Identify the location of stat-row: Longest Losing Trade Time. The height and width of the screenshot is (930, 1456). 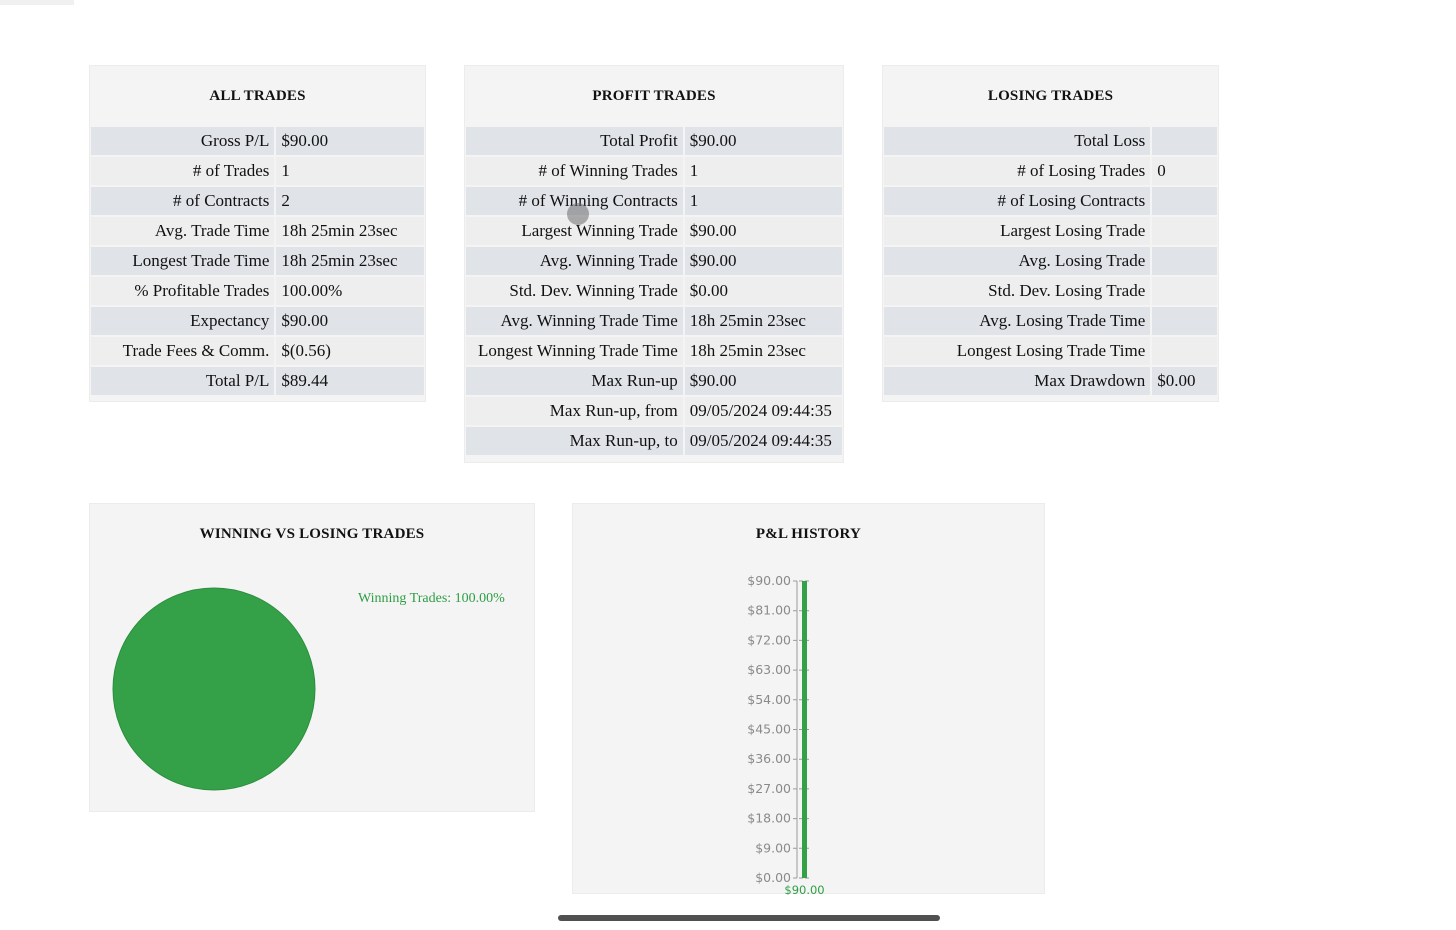
(1050, 351).